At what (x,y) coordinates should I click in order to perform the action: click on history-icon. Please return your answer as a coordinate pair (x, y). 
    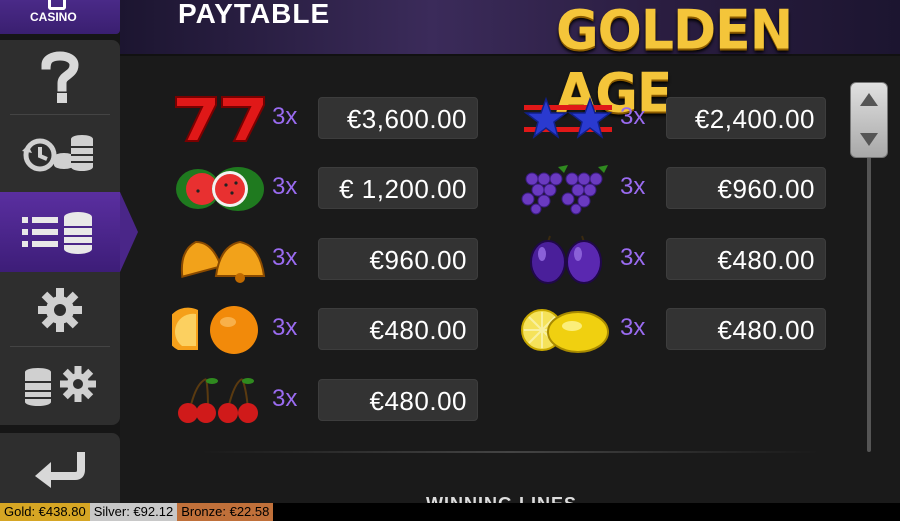
    Looking at the image, I should click on (57, 153).